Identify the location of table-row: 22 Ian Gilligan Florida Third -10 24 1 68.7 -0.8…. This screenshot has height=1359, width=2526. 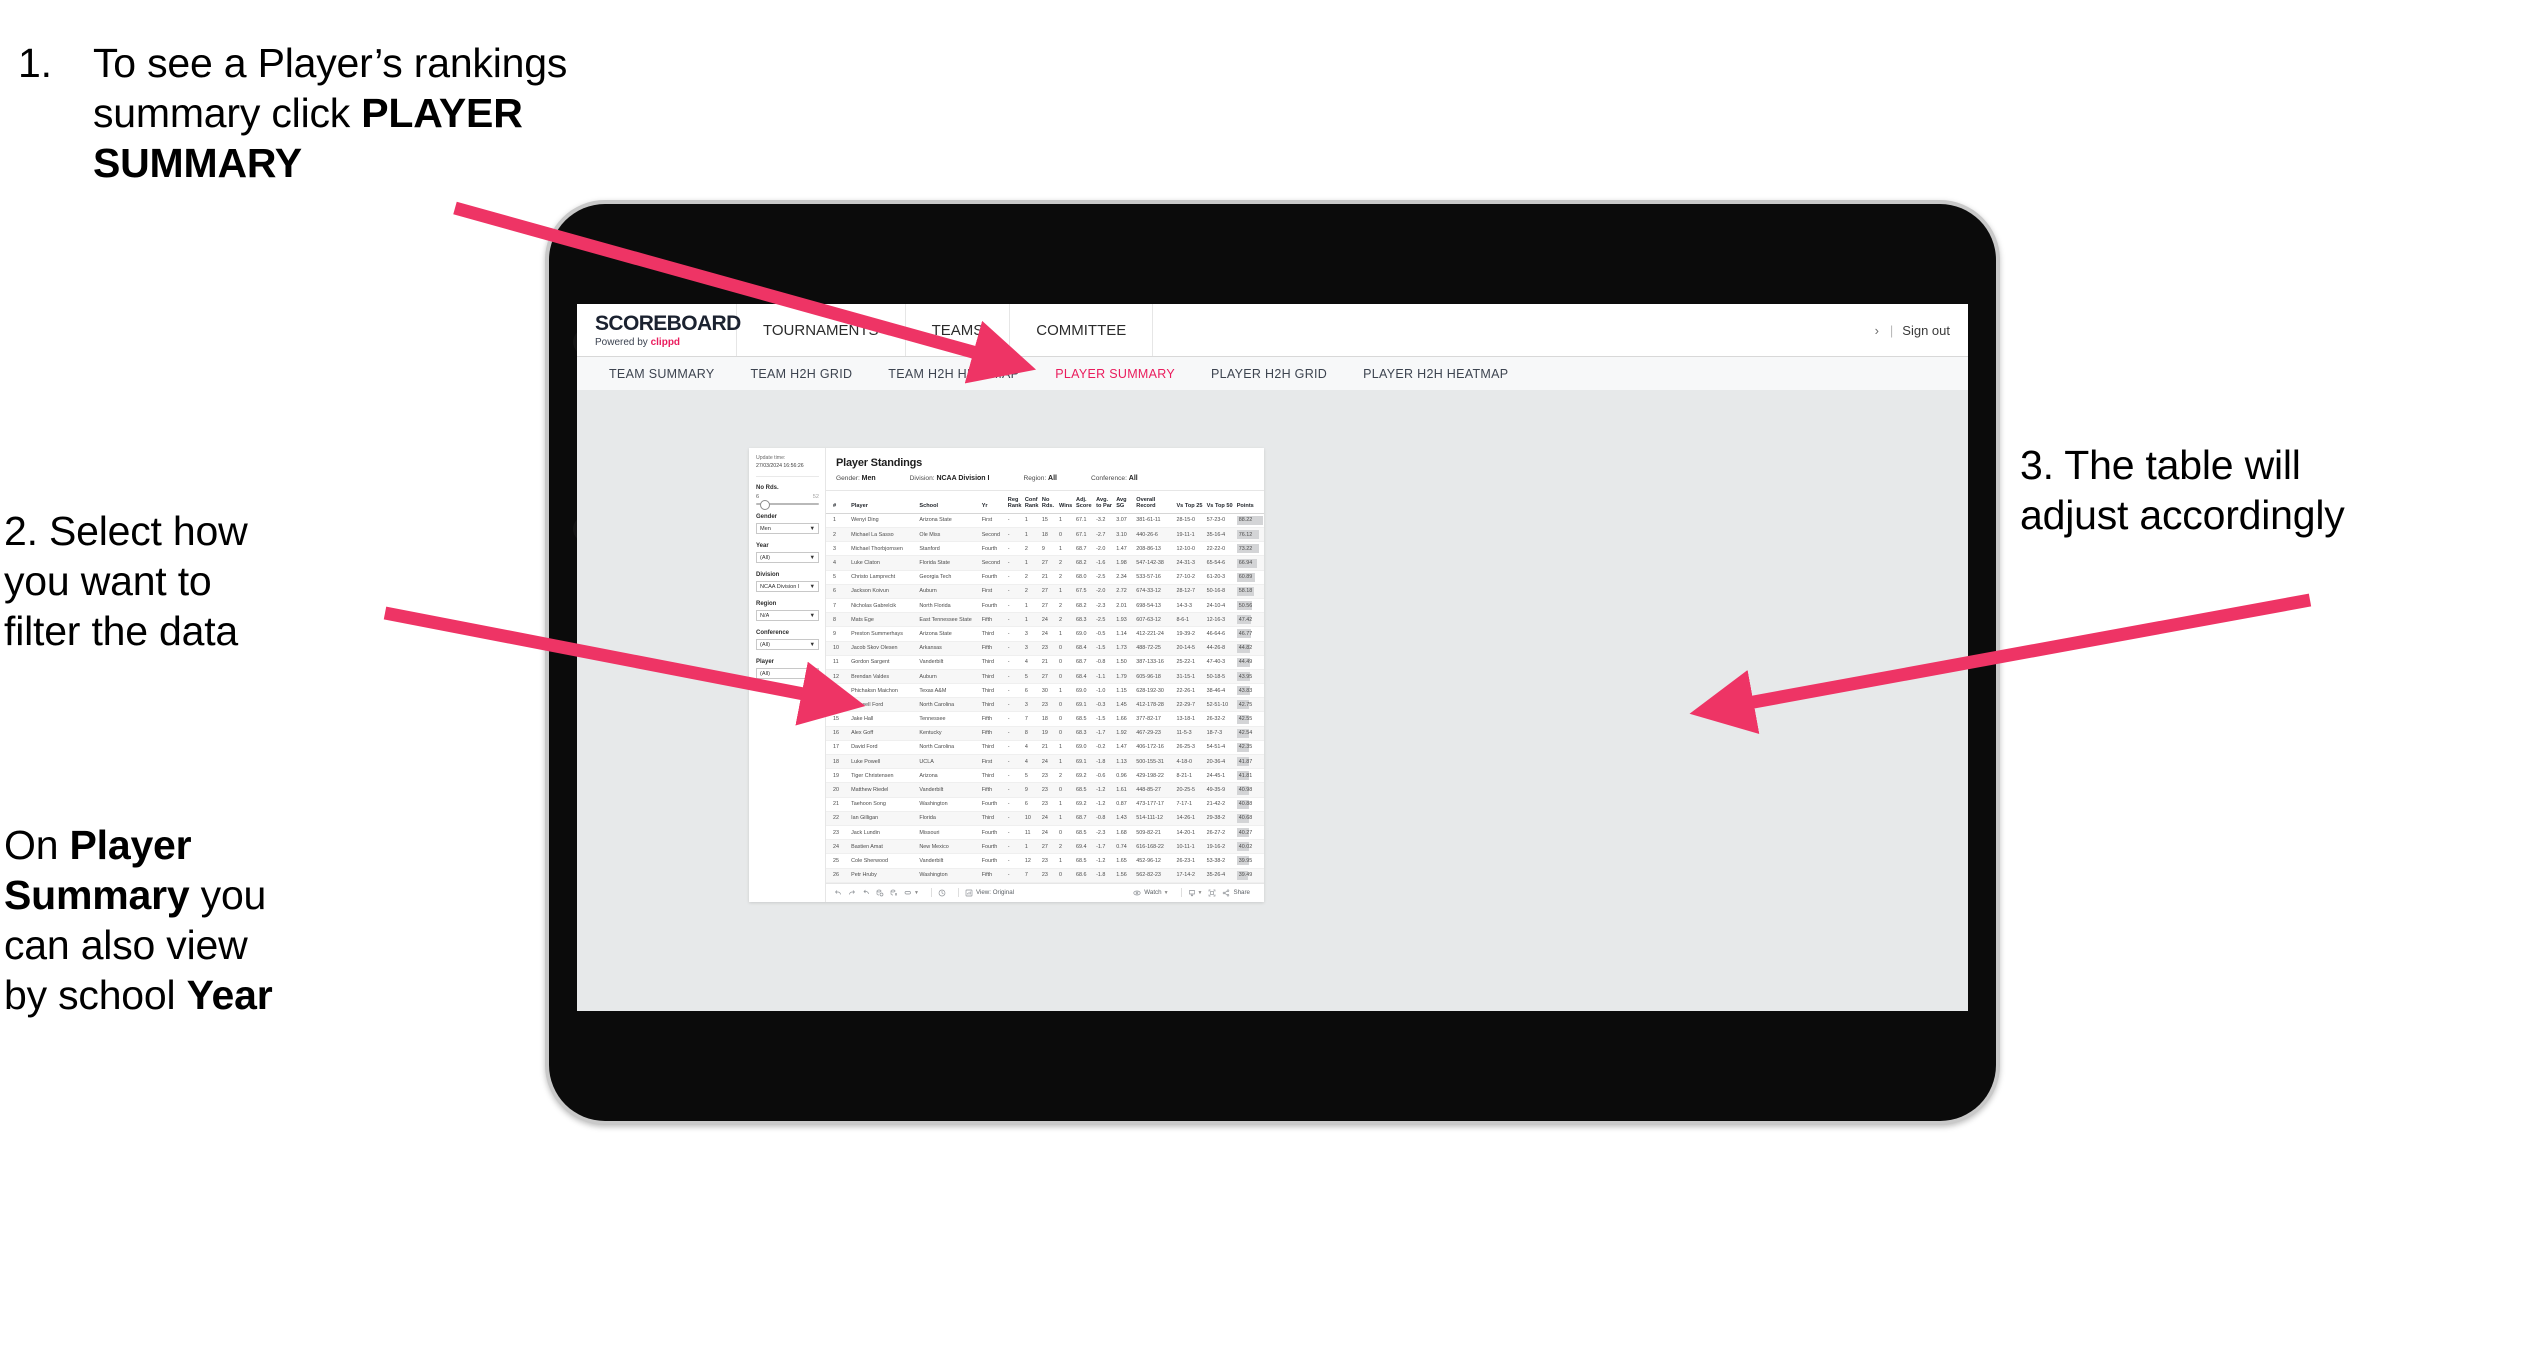
(1045, 818).